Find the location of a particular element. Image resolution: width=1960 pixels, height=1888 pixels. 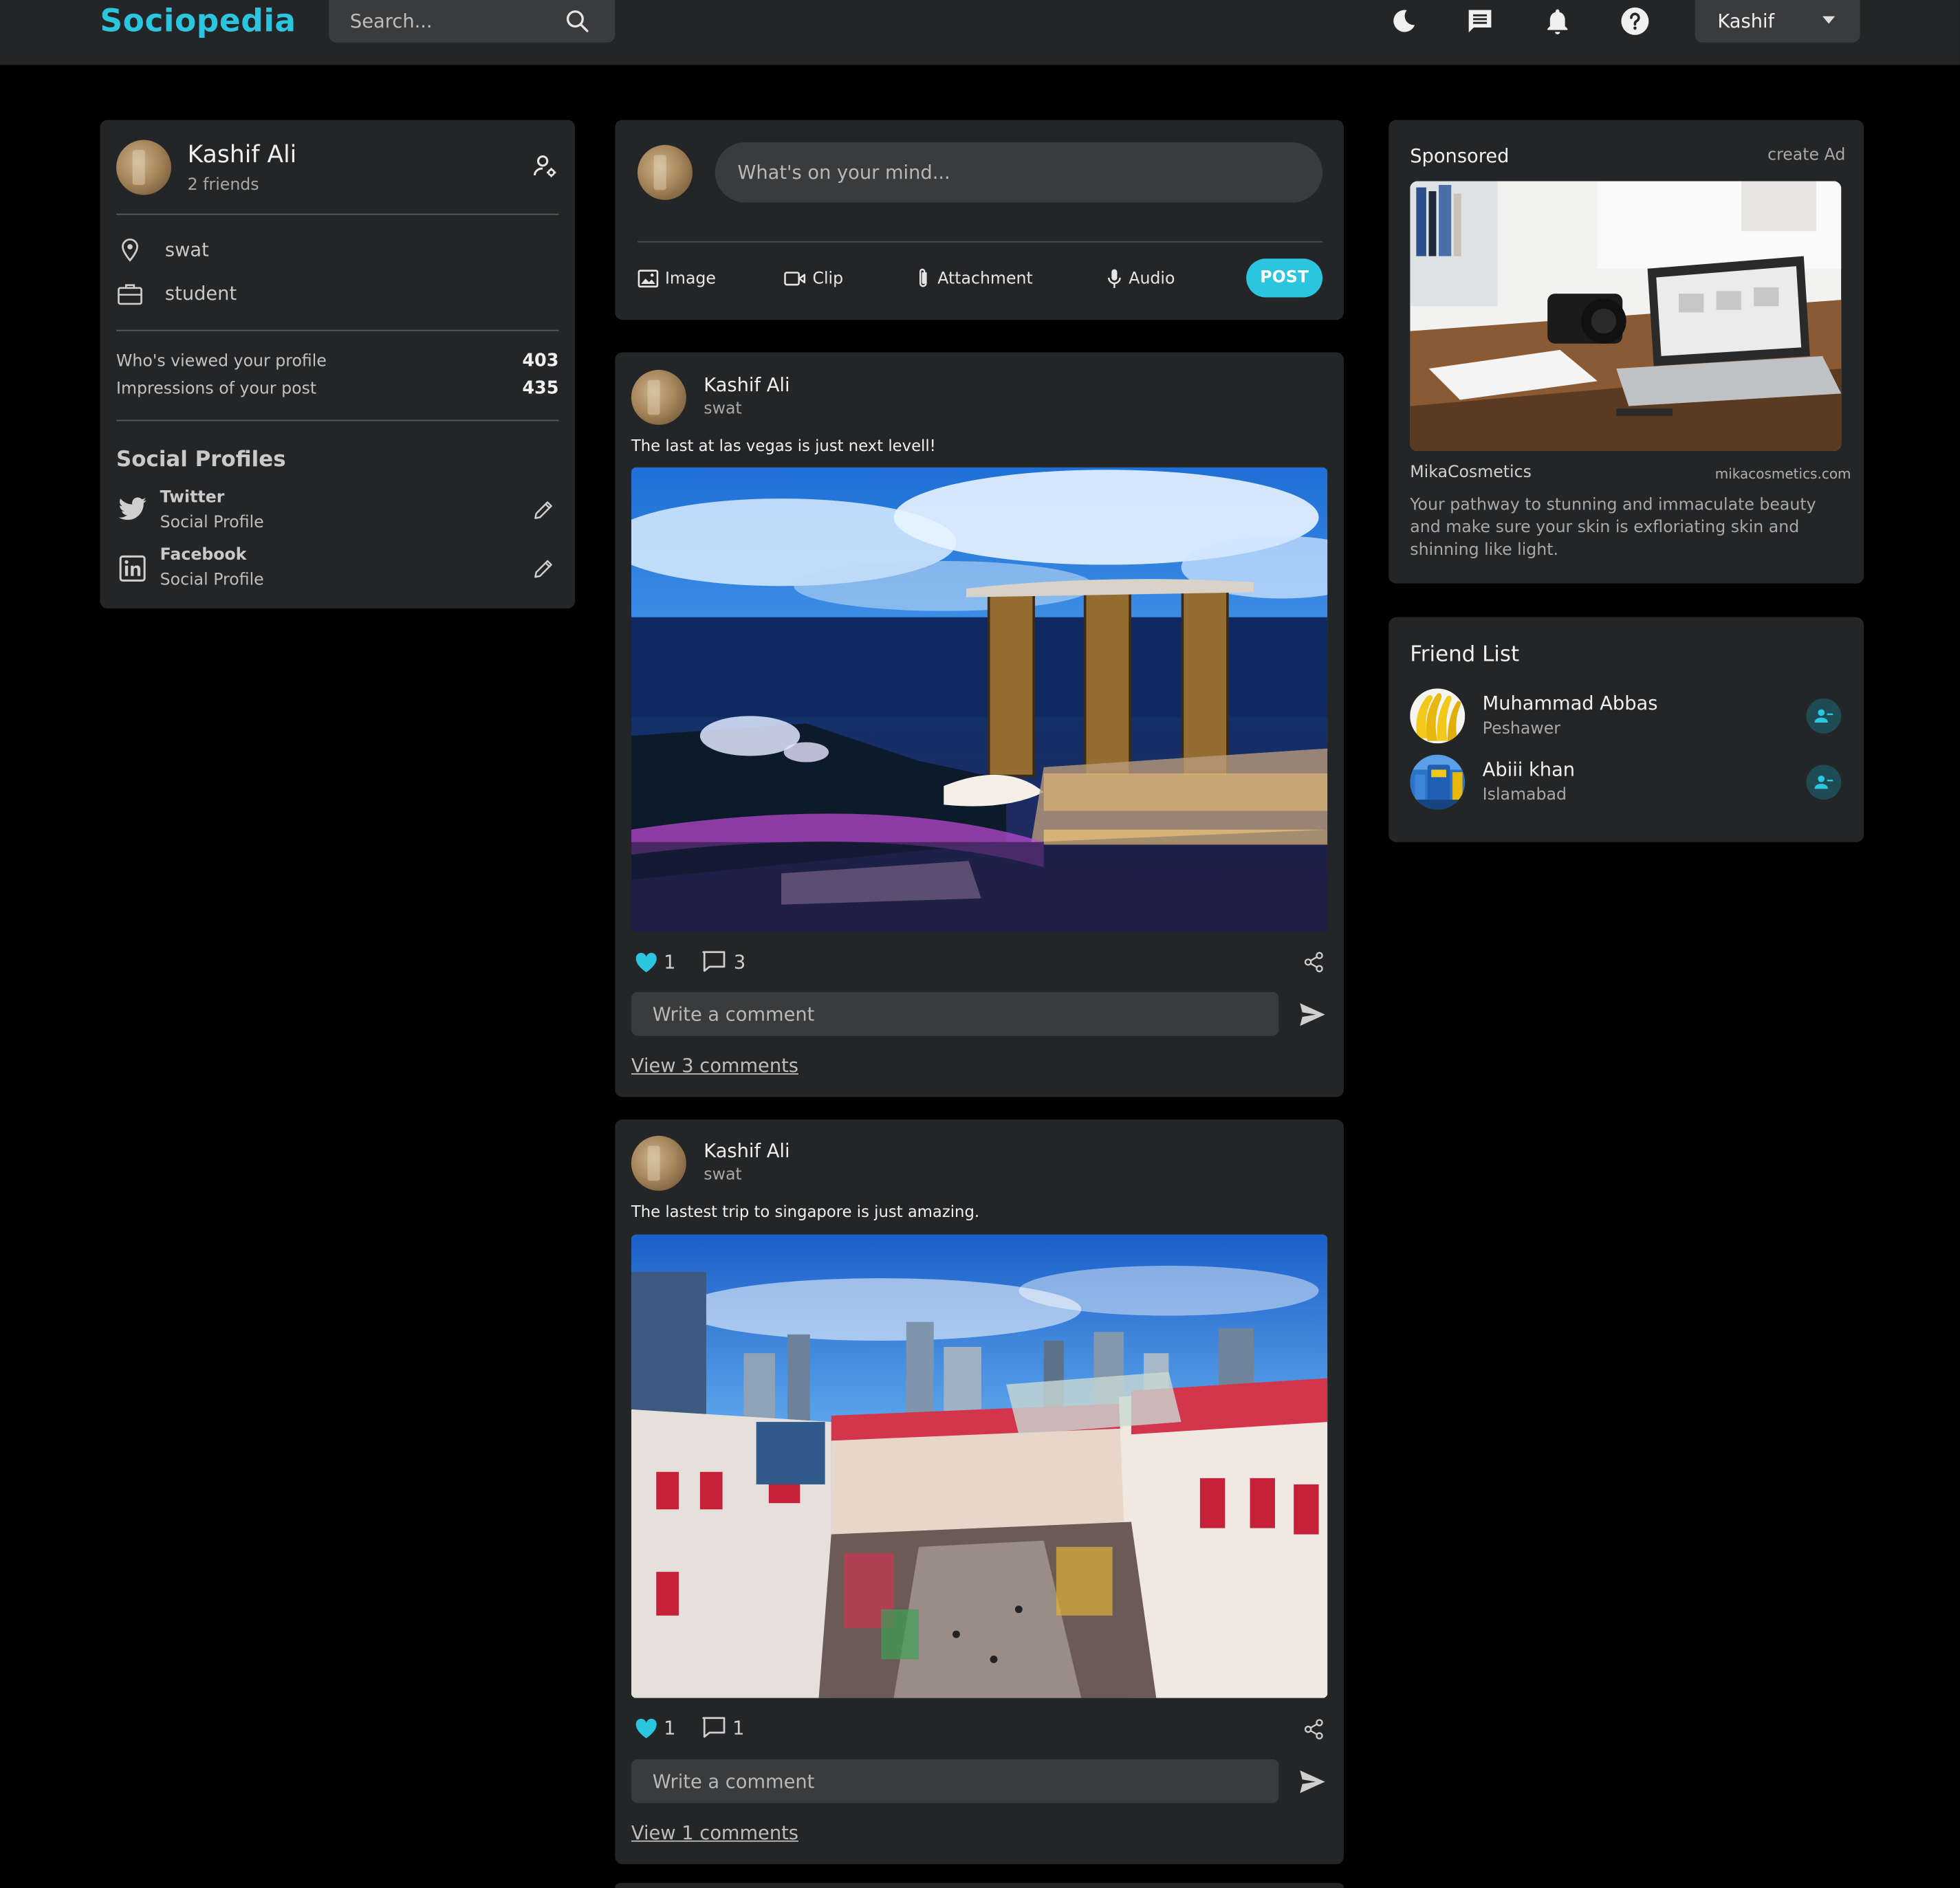

composer-clip-label: Clip is located at coordinates (828, 278).